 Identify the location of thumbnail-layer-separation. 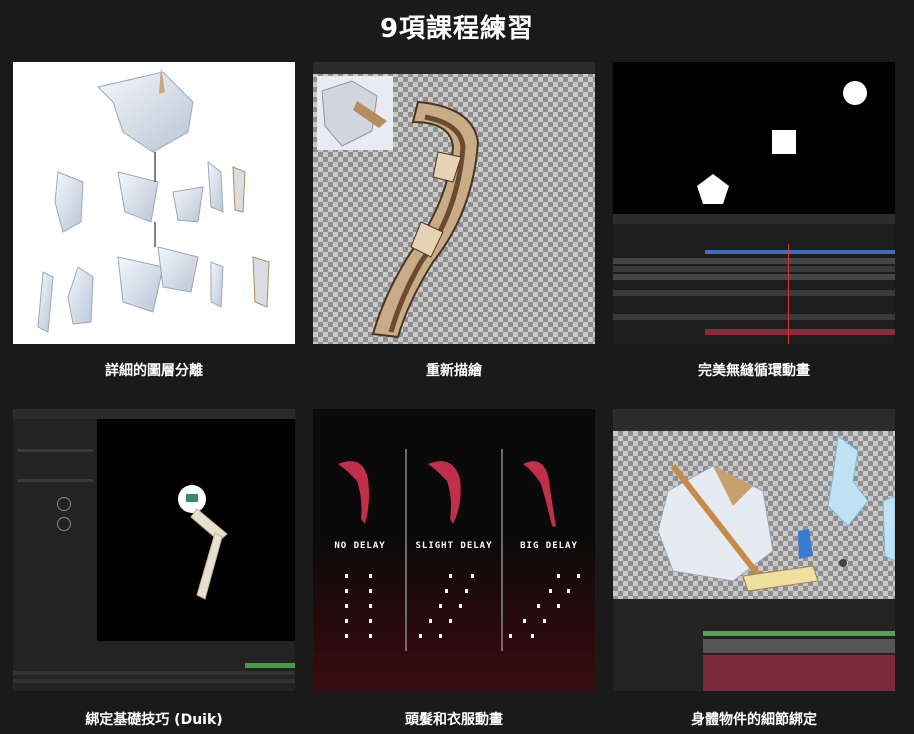
(154, 203).